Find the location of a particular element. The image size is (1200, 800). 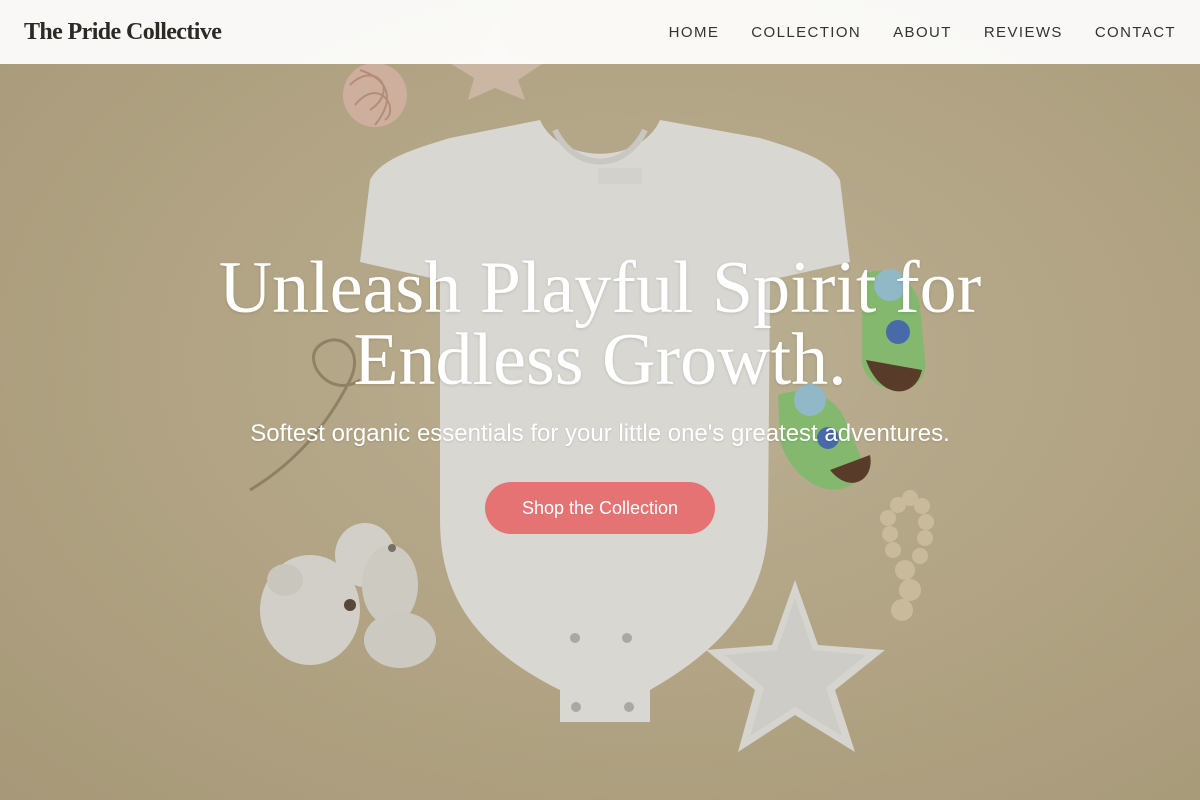

nav-link-reviews: REVIEWS is located at coordinates (1023, 32).